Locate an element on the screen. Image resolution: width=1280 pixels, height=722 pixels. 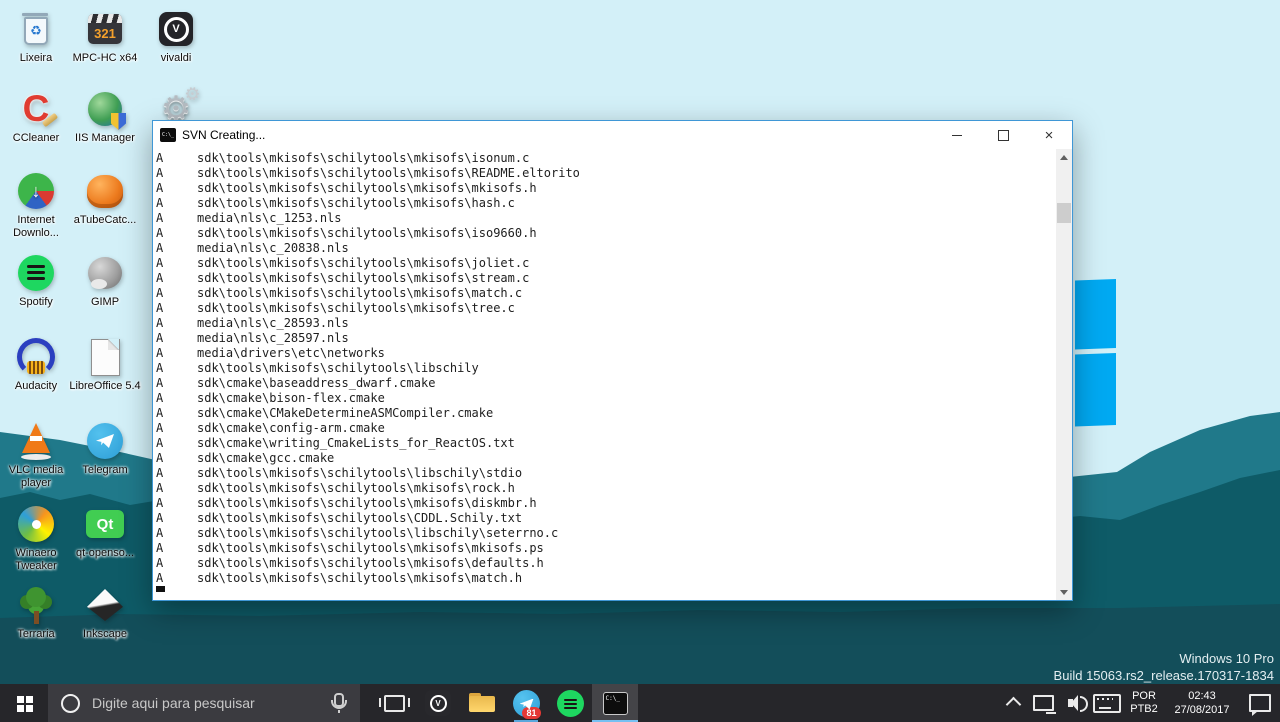
desktop-icon-label: MPC-HC x64 is located at coordinates (105, 58).